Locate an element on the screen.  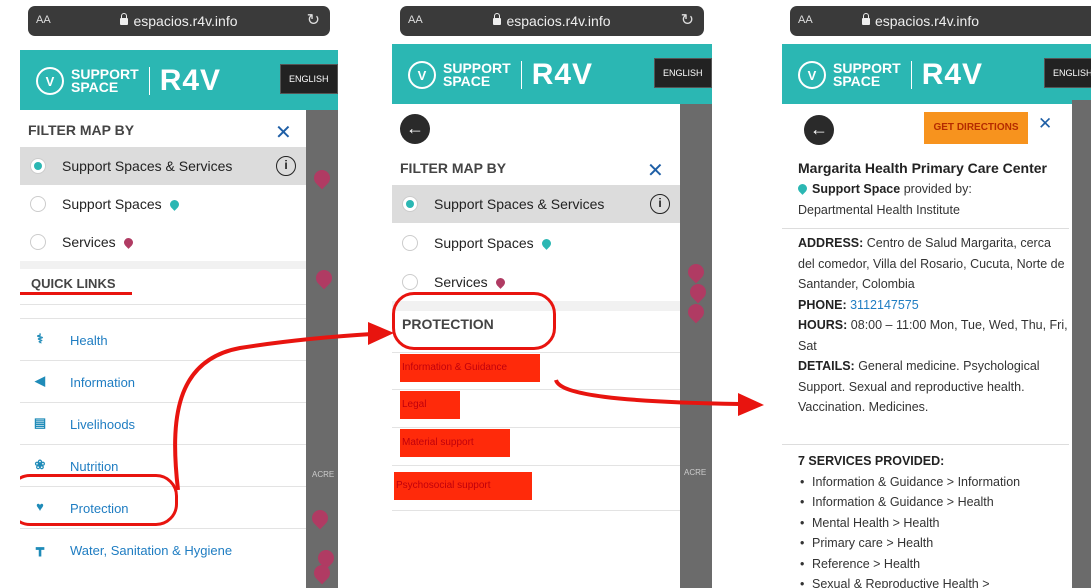
place-name: Margarita Health Primary Care Center is located at coordinates (922, 168).